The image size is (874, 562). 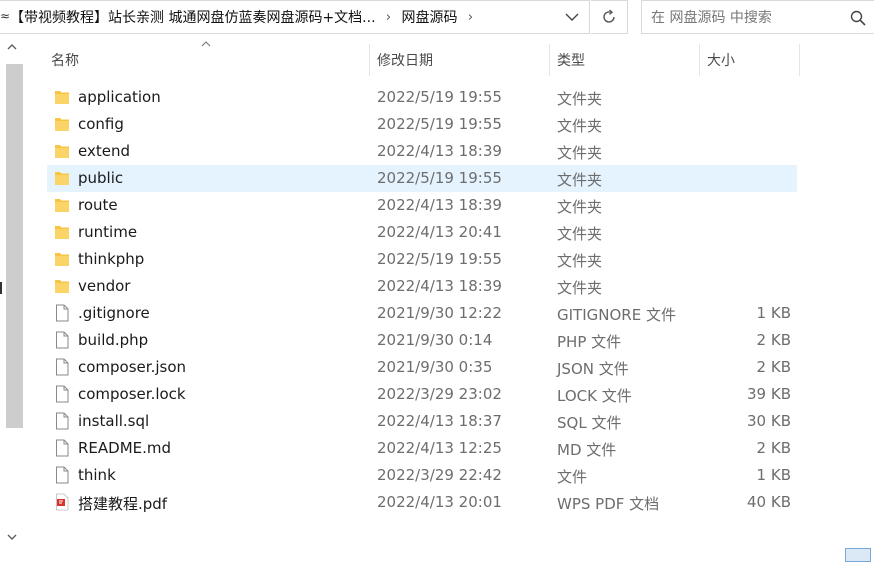 I want to click on file-name: config, so click(x=101, y=124).